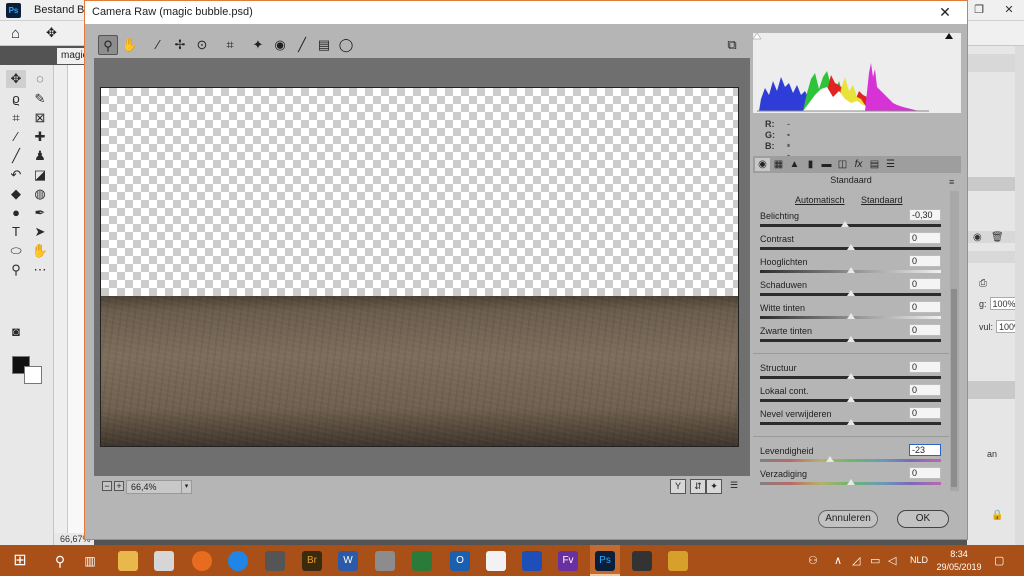 The width and height of the screenshot is (1024, 576). Describe the element at coordinates (164, 561) in the screenshot. I see `store-icon` at that location.